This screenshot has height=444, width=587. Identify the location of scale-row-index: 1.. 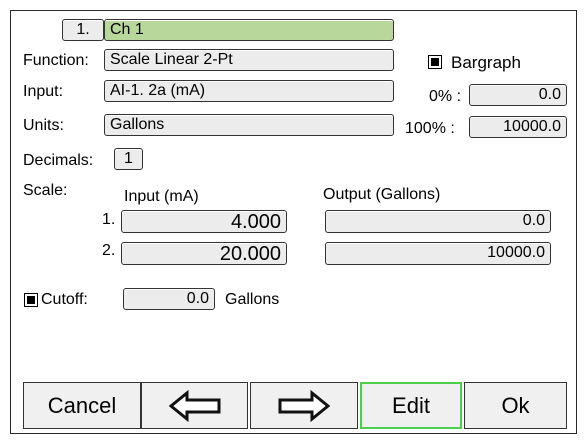
(109, 219).